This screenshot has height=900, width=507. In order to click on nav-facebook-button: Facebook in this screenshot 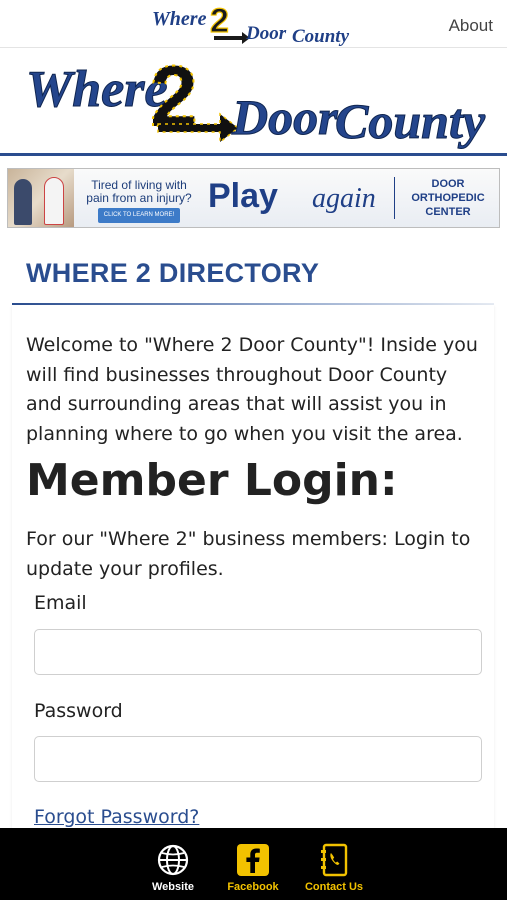, I will do `click(253, 864)`.